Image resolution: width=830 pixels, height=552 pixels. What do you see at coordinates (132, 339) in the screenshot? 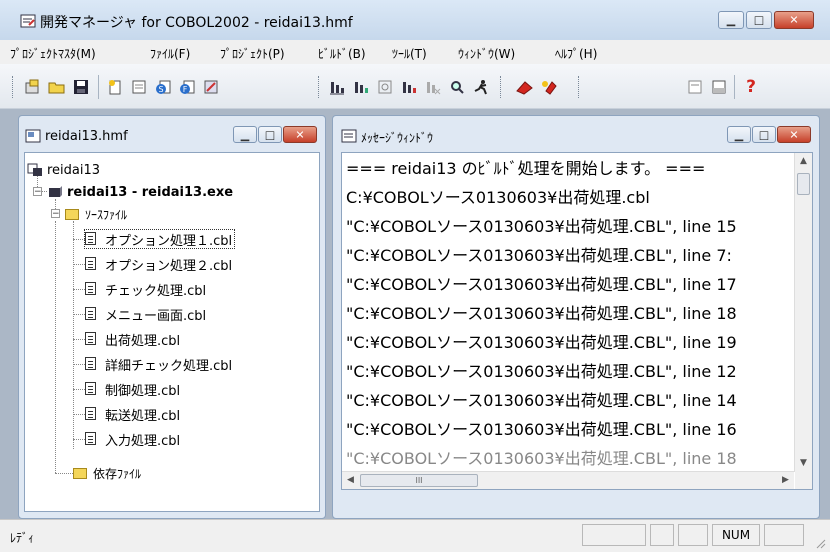
I see `tree-file-item: 出荷処理.cbl` at bounding box center [132, 339].